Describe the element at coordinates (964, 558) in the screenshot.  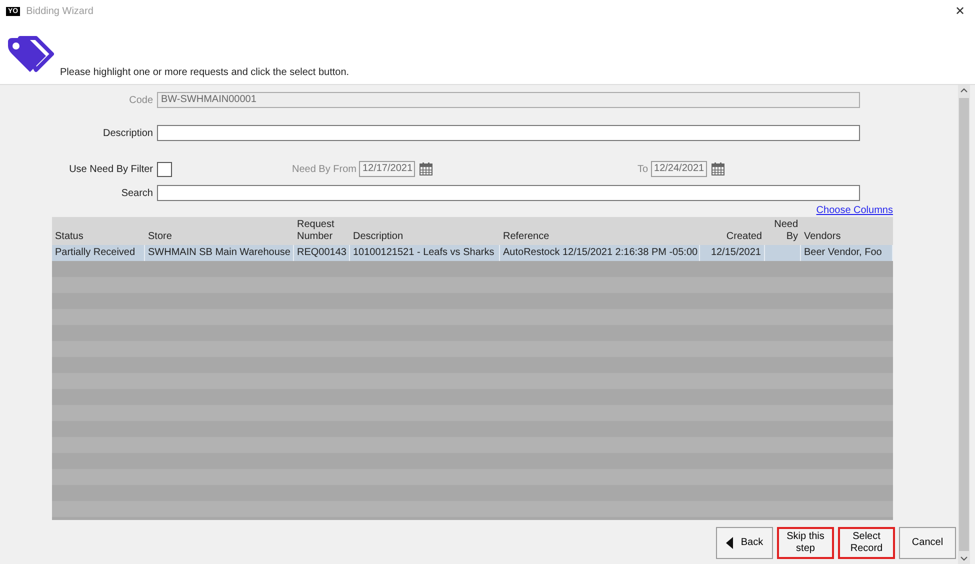
I see `scroll-down-icon` at that location.